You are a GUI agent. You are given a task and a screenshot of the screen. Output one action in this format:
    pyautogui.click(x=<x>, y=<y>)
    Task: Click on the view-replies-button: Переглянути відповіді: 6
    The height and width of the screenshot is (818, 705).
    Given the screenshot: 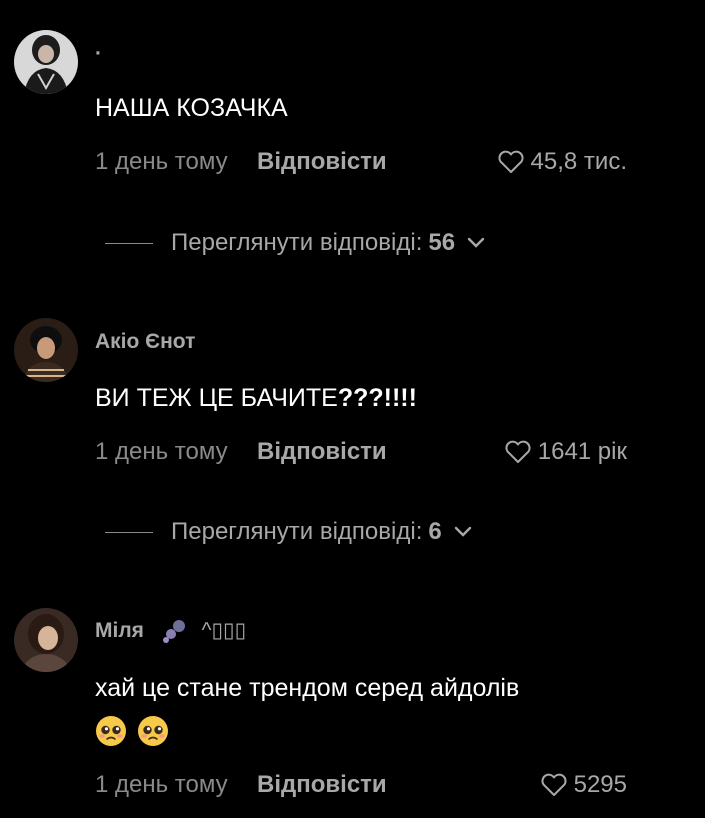 What is the action you would take?
    pyautogui.click(x=288, y=532)
    